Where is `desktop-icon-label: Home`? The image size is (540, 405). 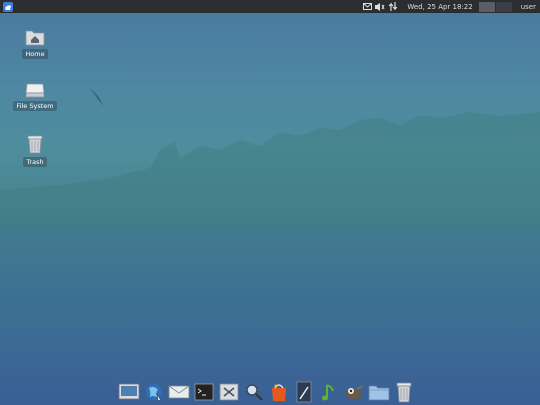
desktop-icon-label: Home is located at coordinates (35, 54).